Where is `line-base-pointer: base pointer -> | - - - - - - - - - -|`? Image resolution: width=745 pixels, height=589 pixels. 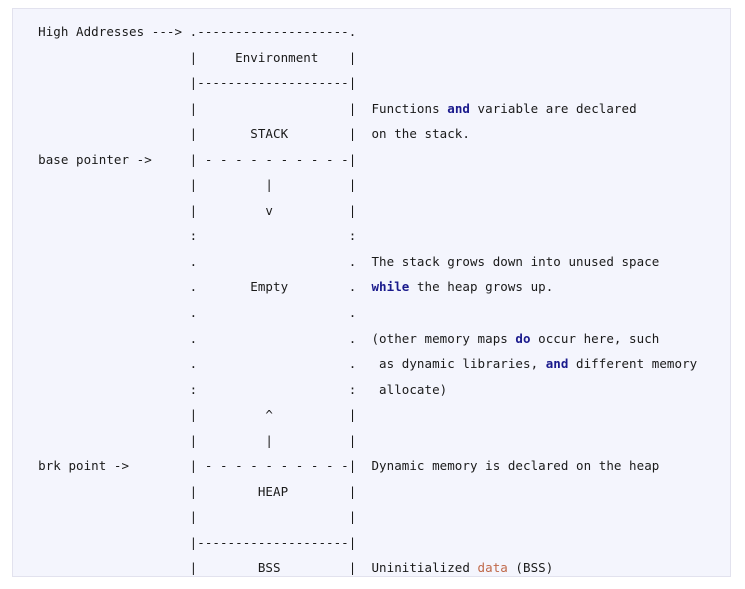 line-base-pointer: base pointer -> | - - - - - - - - - -| is located at coordinates (190, 159).